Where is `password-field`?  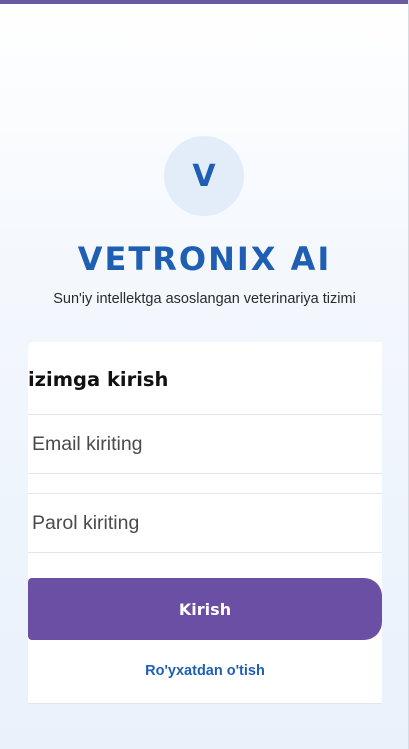
password-field is located at coordinates (205, 523).